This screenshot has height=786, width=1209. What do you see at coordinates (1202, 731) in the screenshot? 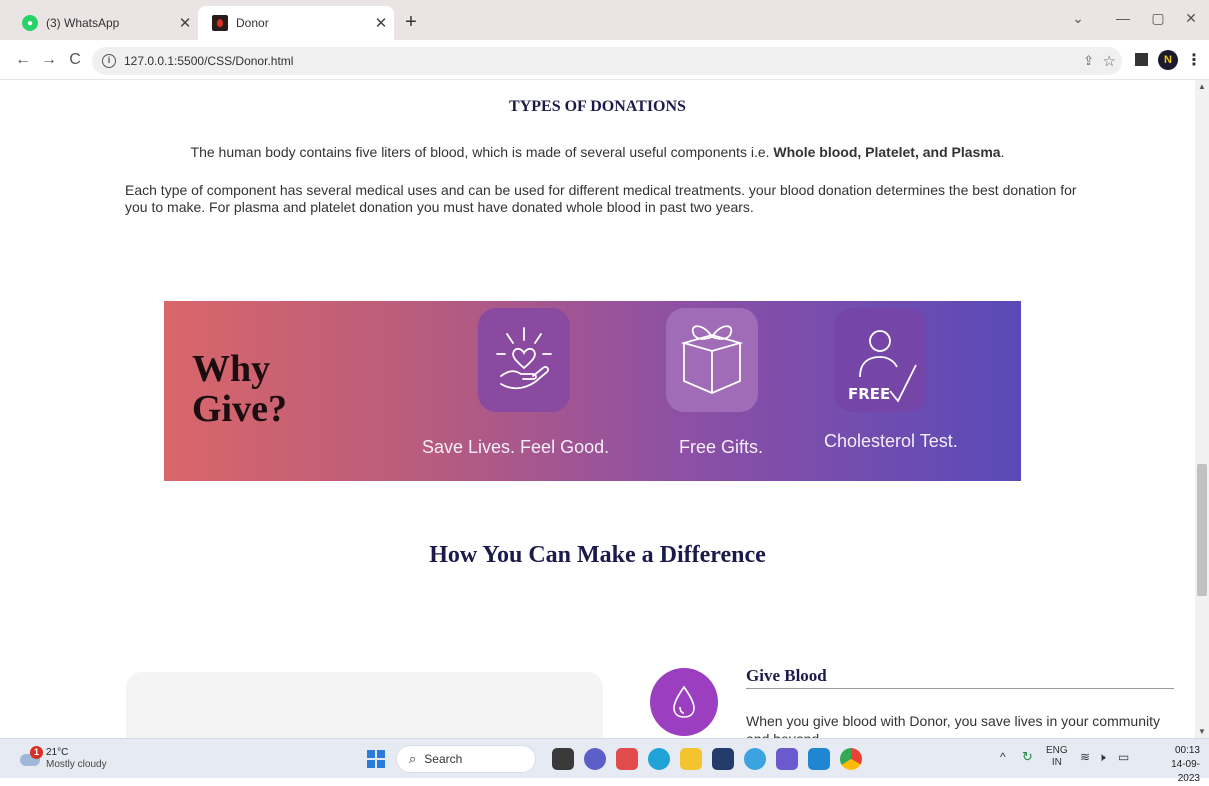
I see `scroll-down-arrow-icon: ▼` at bounding box center [1202, 731].